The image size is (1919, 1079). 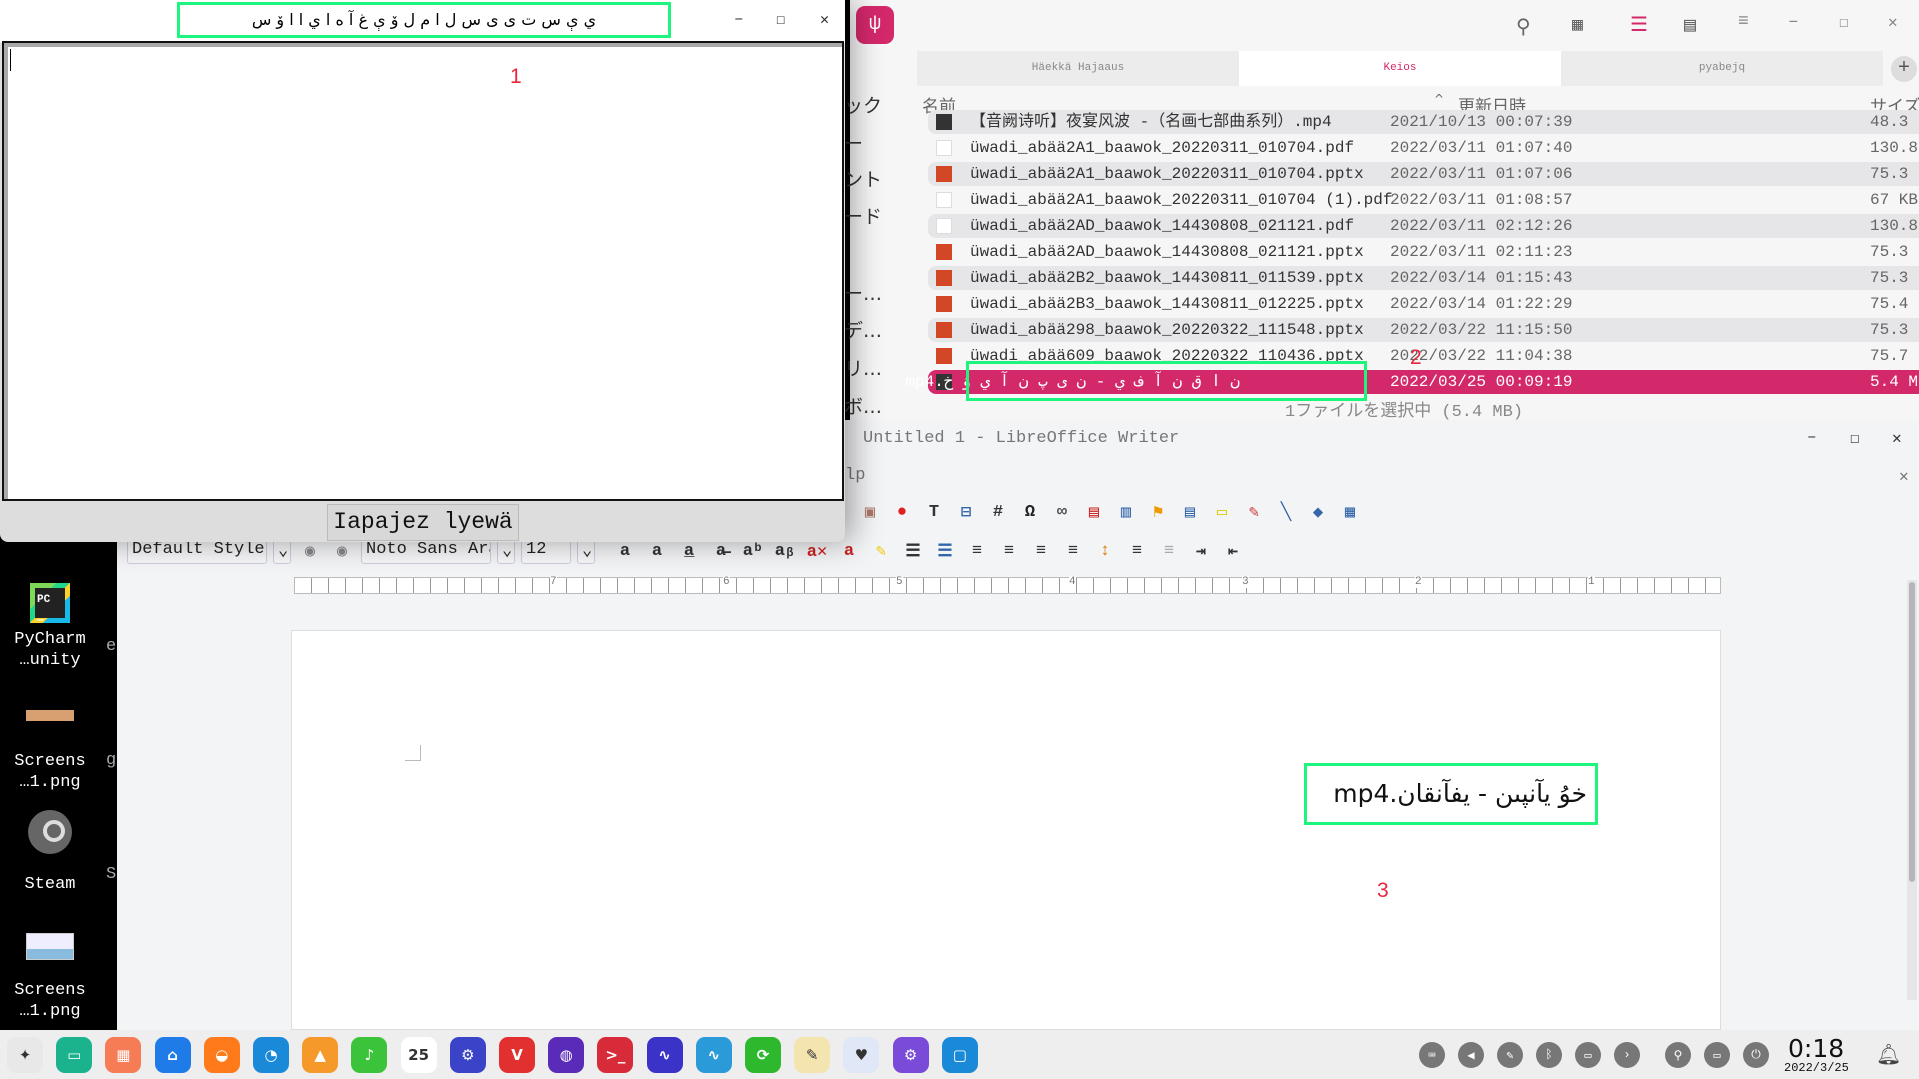 I want to click on line-icon: ╲, so click(x=1286, y=512).